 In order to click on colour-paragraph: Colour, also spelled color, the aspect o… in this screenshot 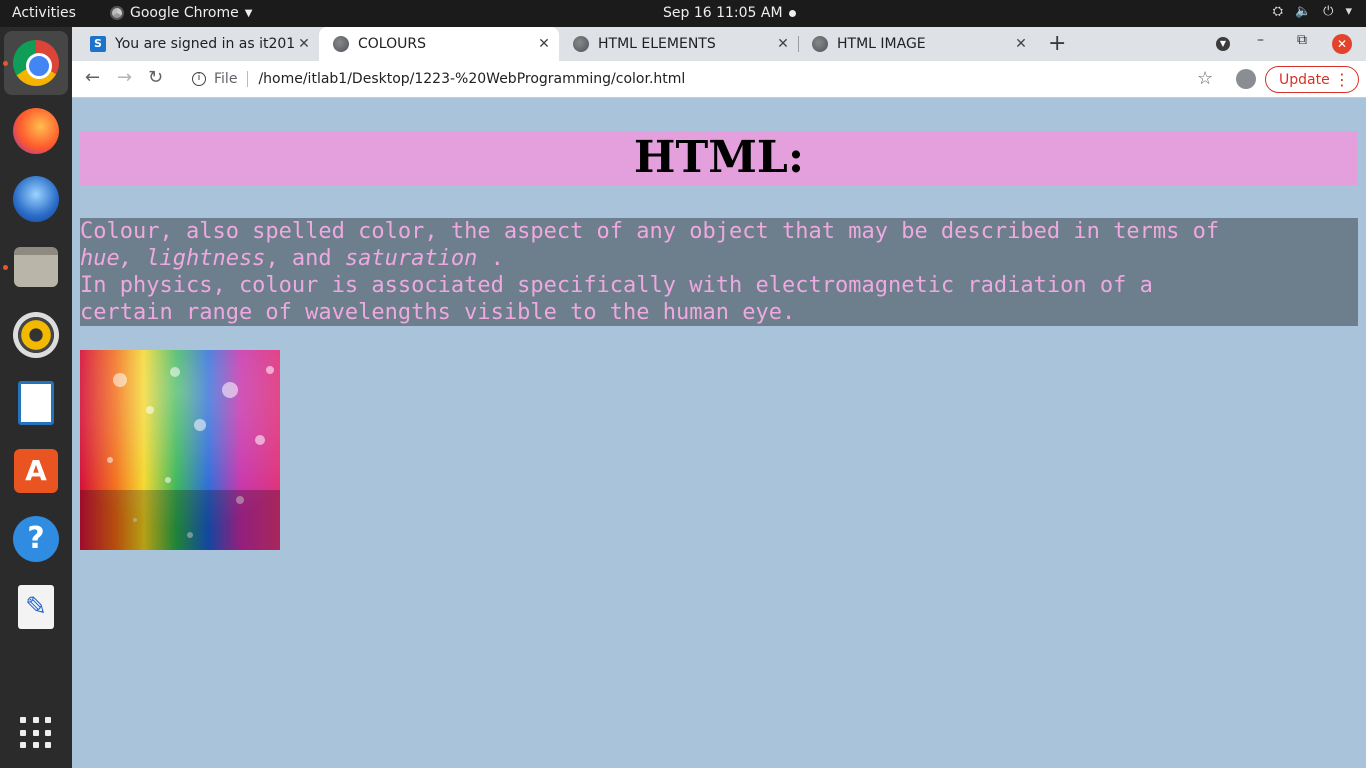, I will do `click(719, 272)`.